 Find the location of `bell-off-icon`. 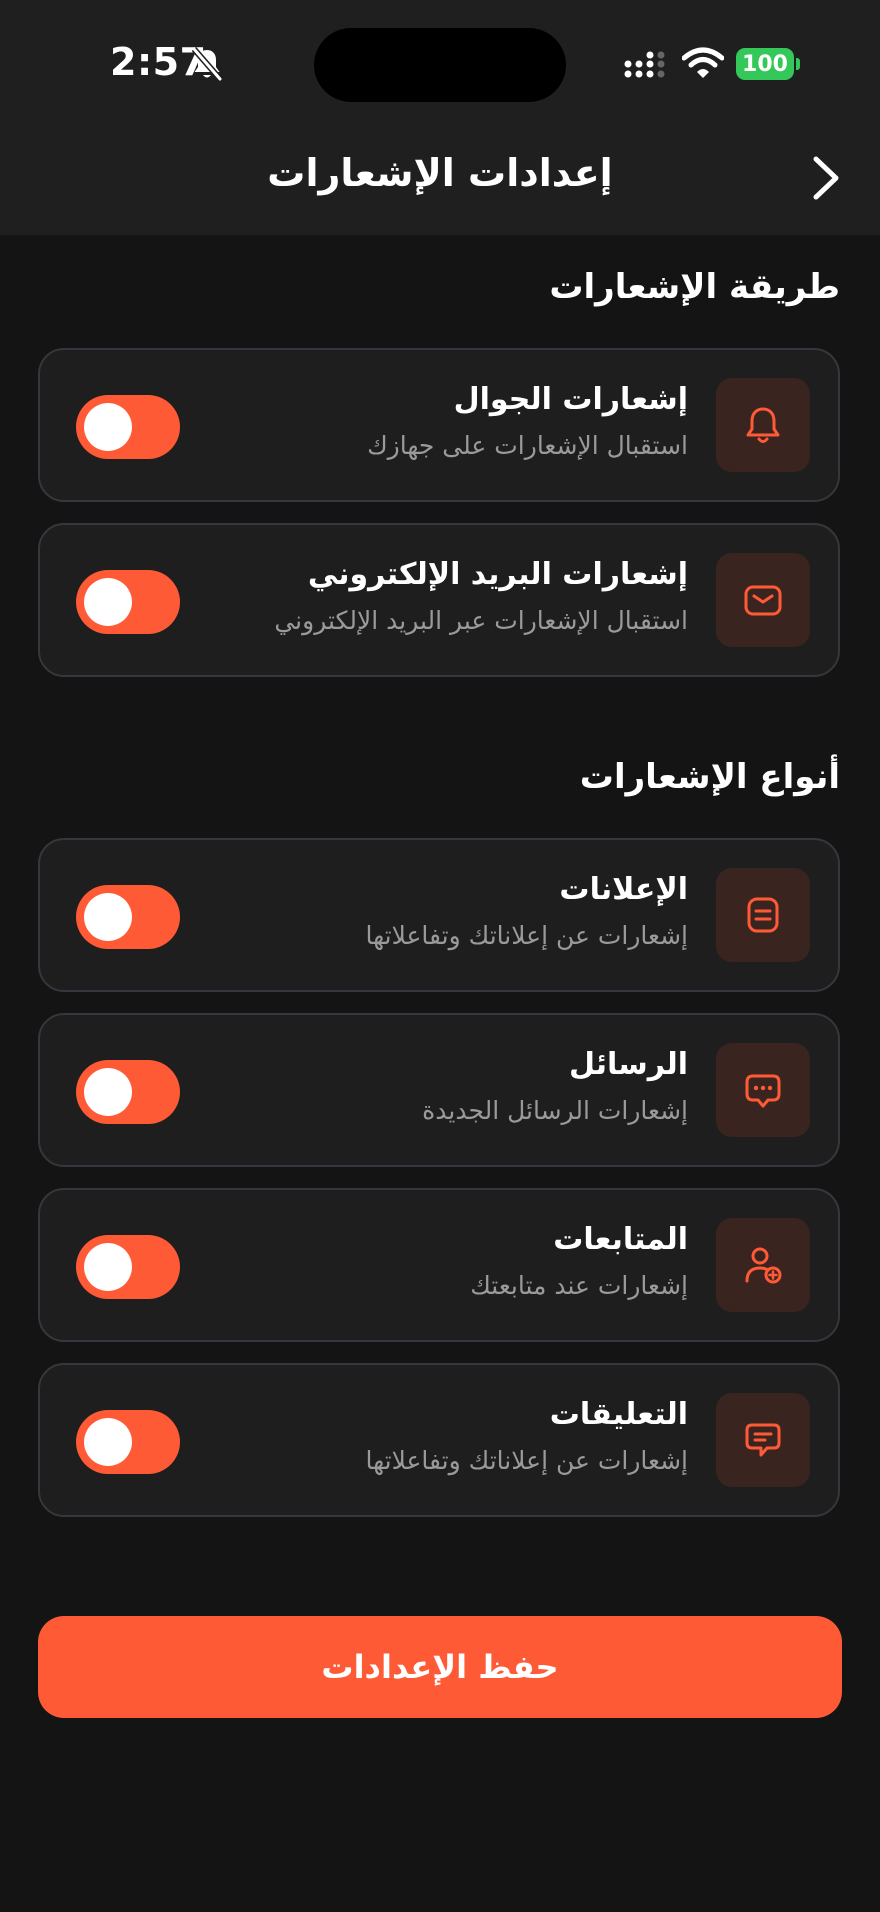

bell-off-icon is located at coordinates (207, 64).